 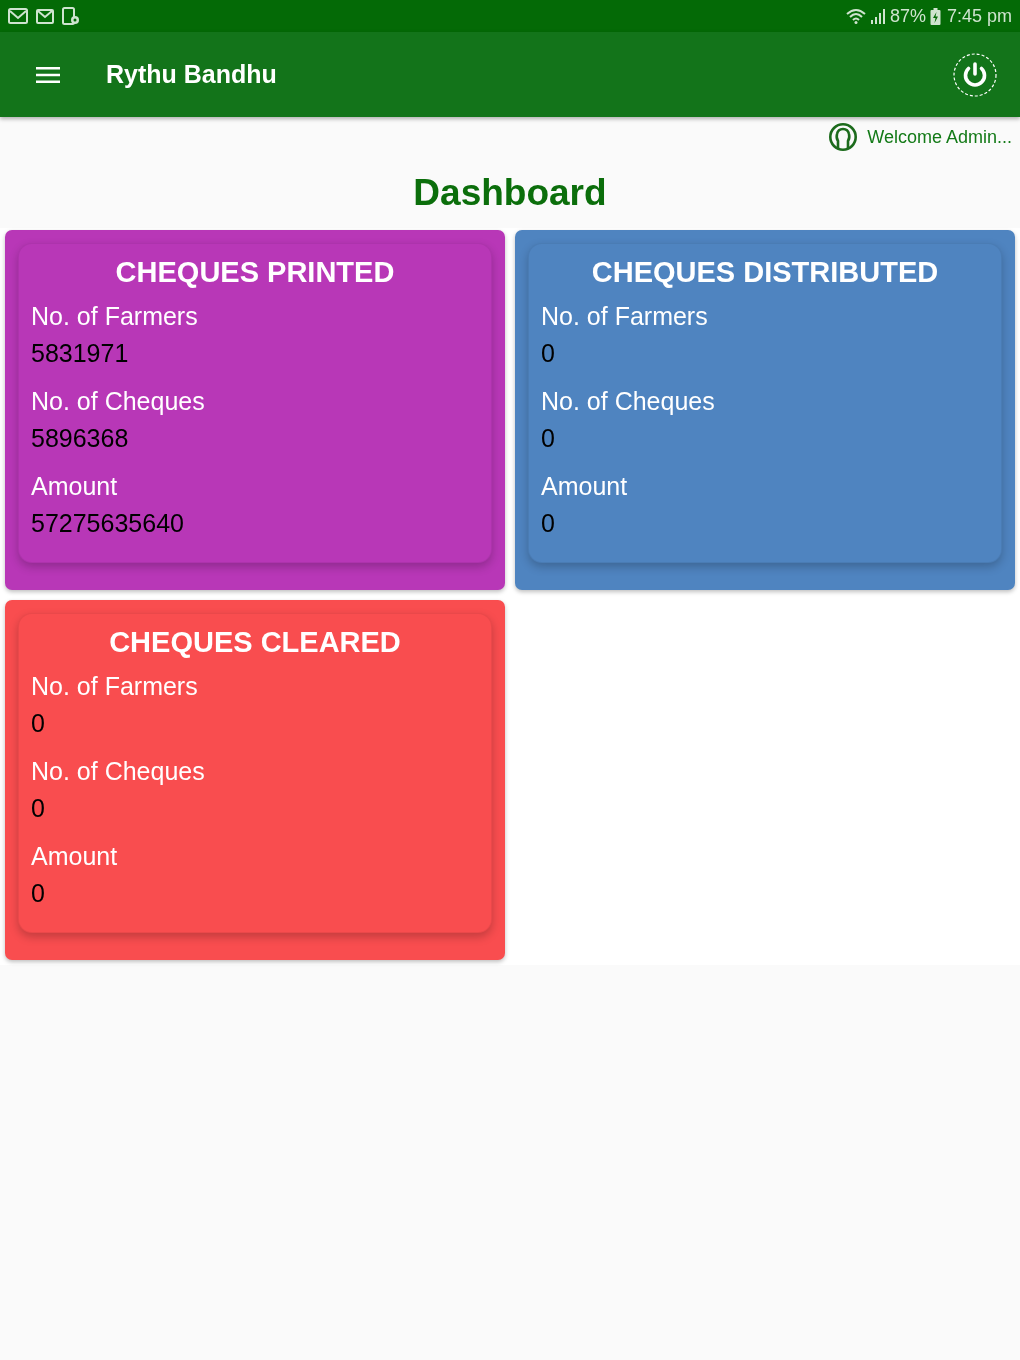 What do you see at coordinates (191, 74) in the screenshot?
I see `app-title: Rythu Bandhu` at bounding box center [191, 74].